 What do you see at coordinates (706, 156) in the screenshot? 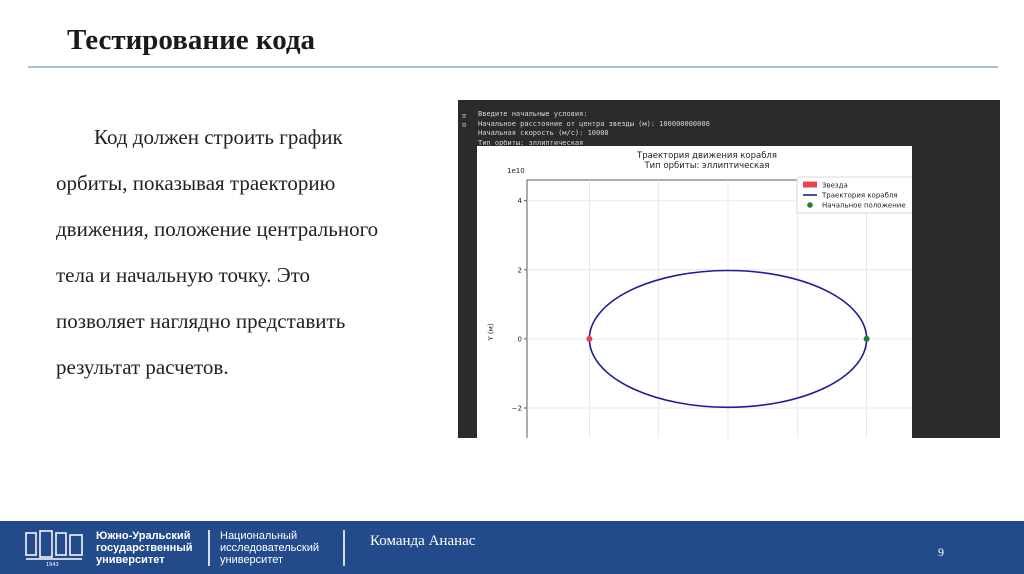
I see `chart-title: Траектория движения корабля` at bounding box center [706, 156].